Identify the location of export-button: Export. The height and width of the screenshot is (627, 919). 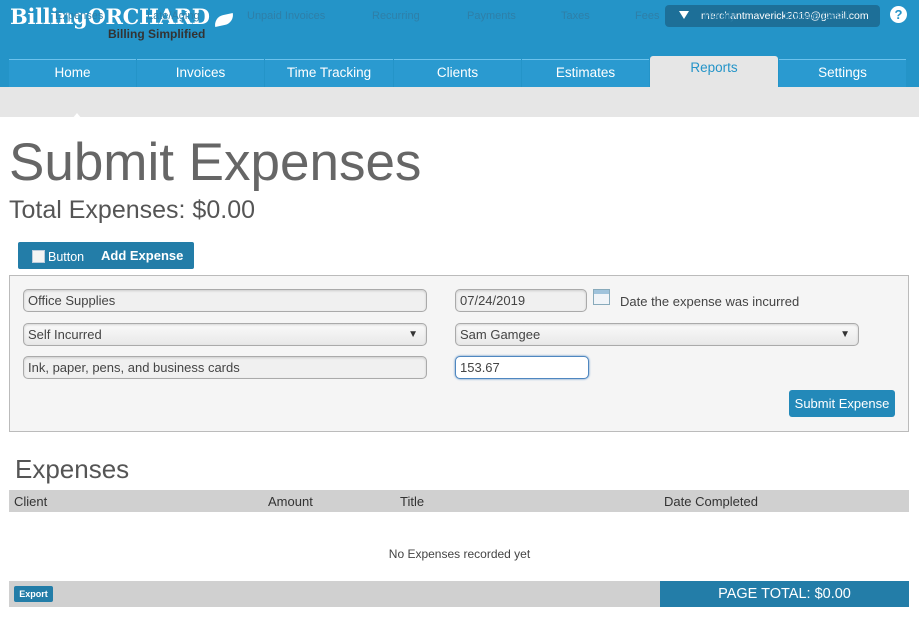
(33, 594).